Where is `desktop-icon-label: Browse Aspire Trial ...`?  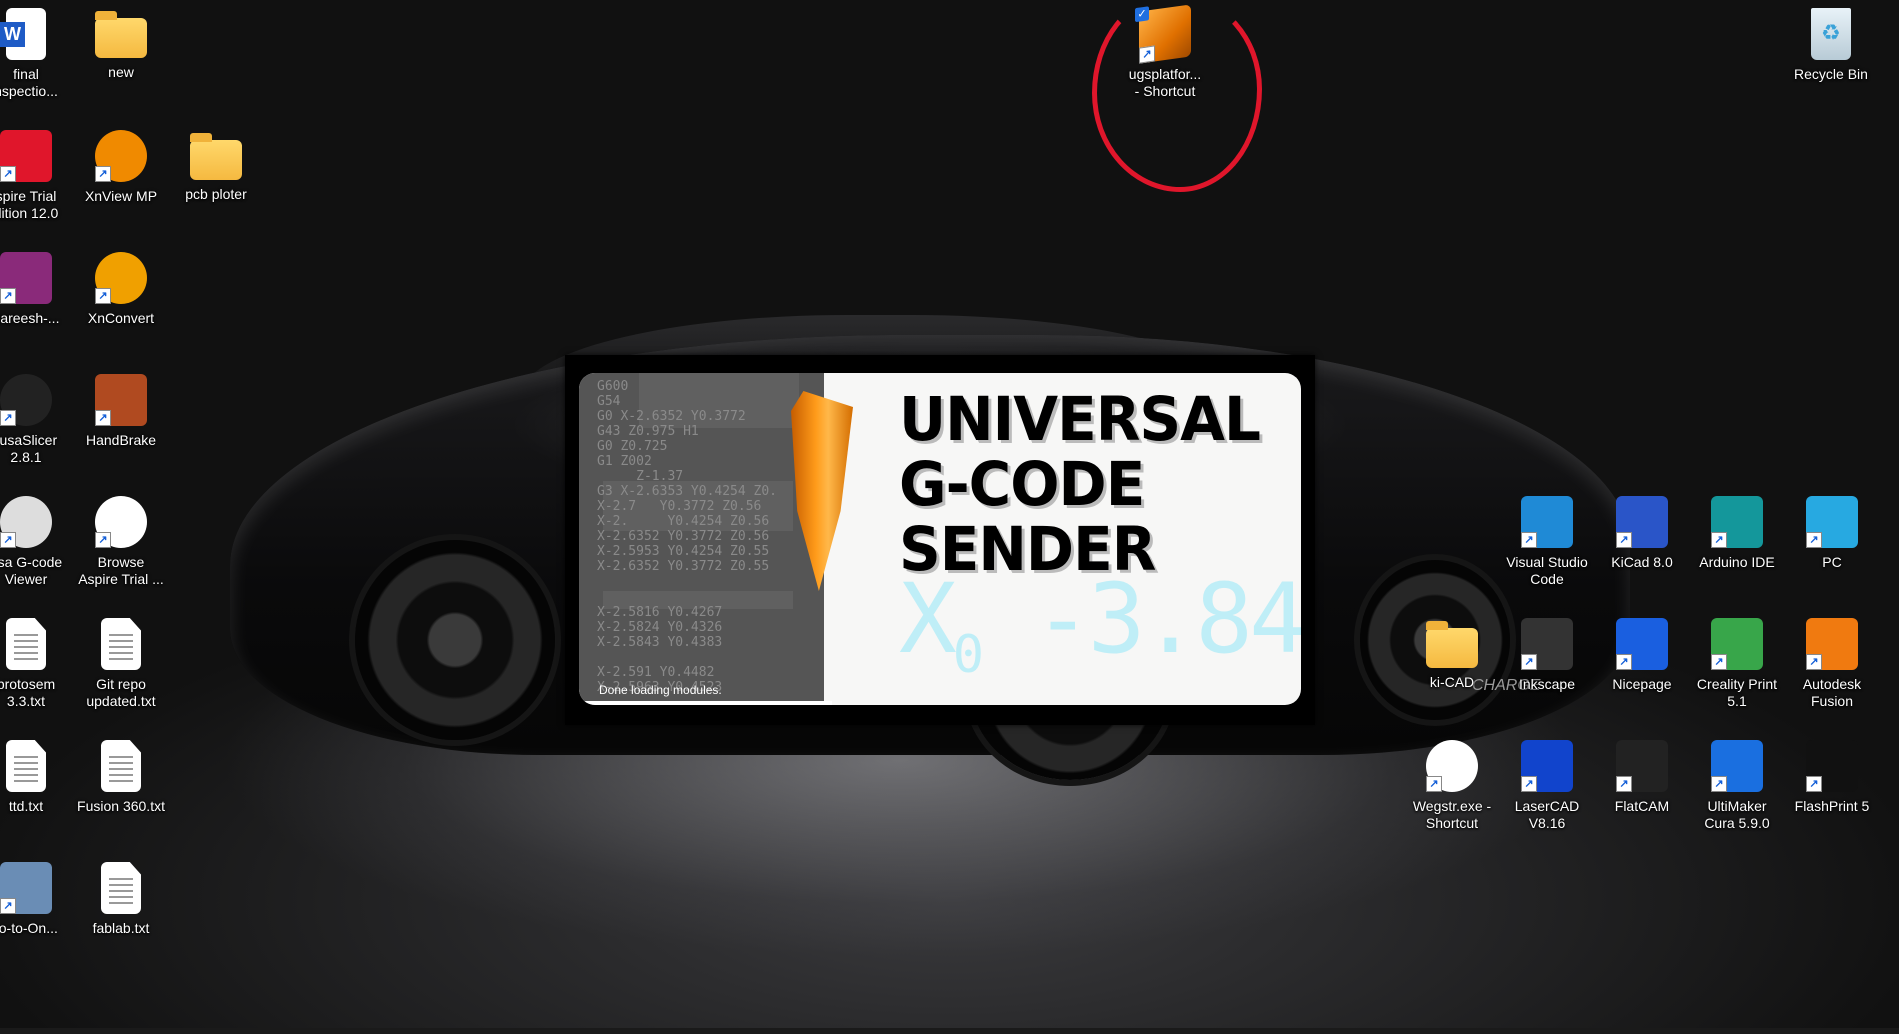 desktop-icon-label: Browse Aspire Trial ... is located at coordinates (121, 570).